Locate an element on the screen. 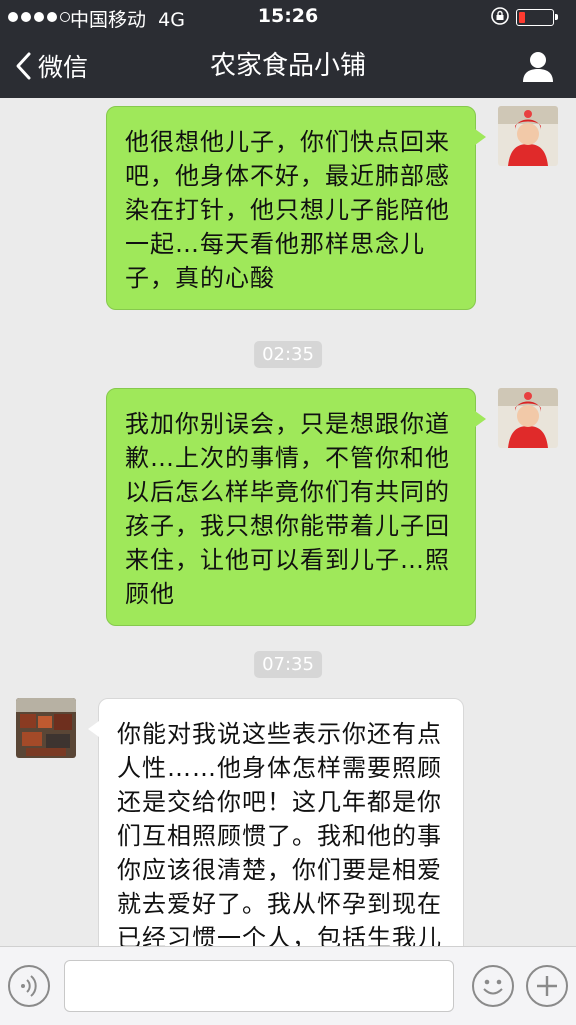 The image size is (576, 1025). chat-title: 农家食品小铺 is located at coordinates (287, 66).